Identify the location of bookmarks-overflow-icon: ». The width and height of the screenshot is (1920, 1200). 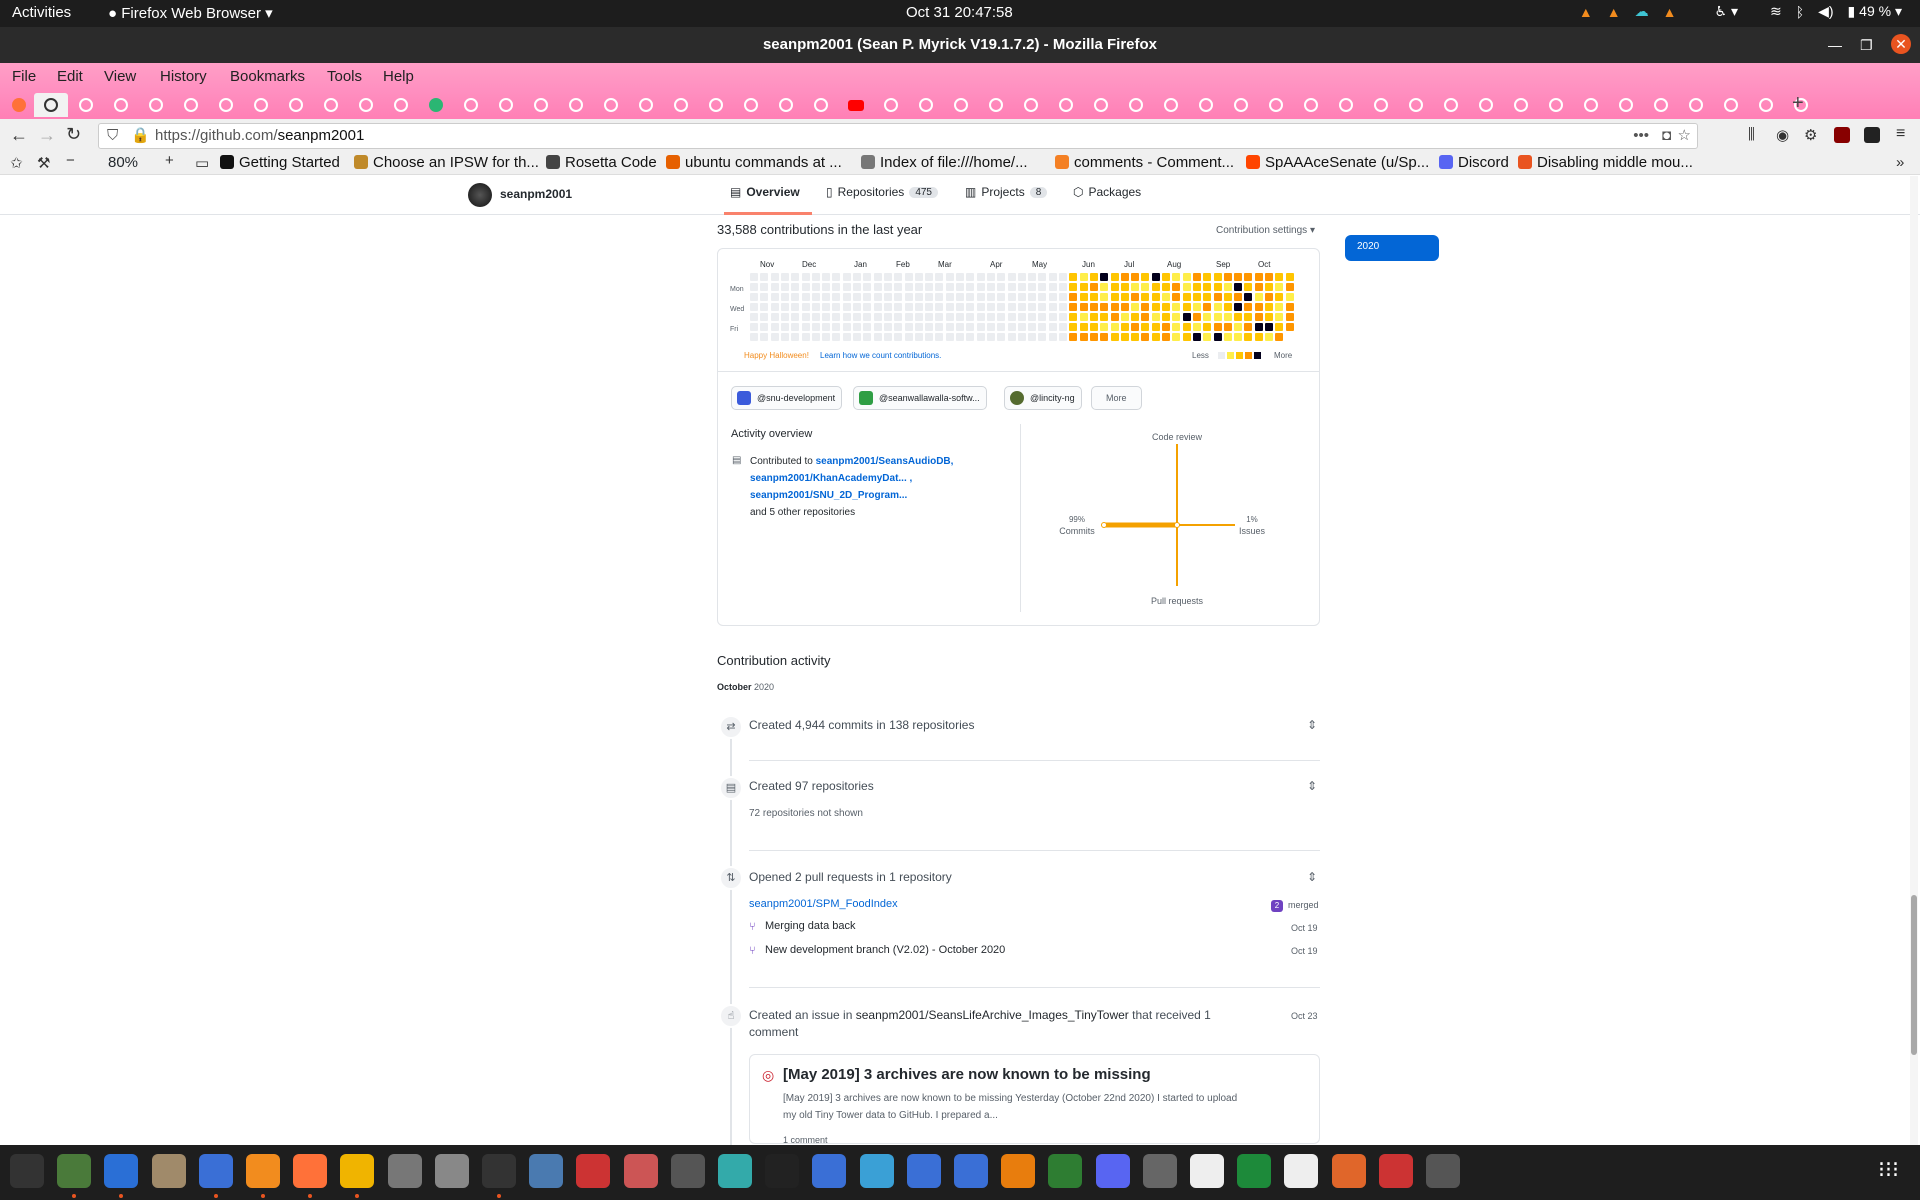
(1900, 162).